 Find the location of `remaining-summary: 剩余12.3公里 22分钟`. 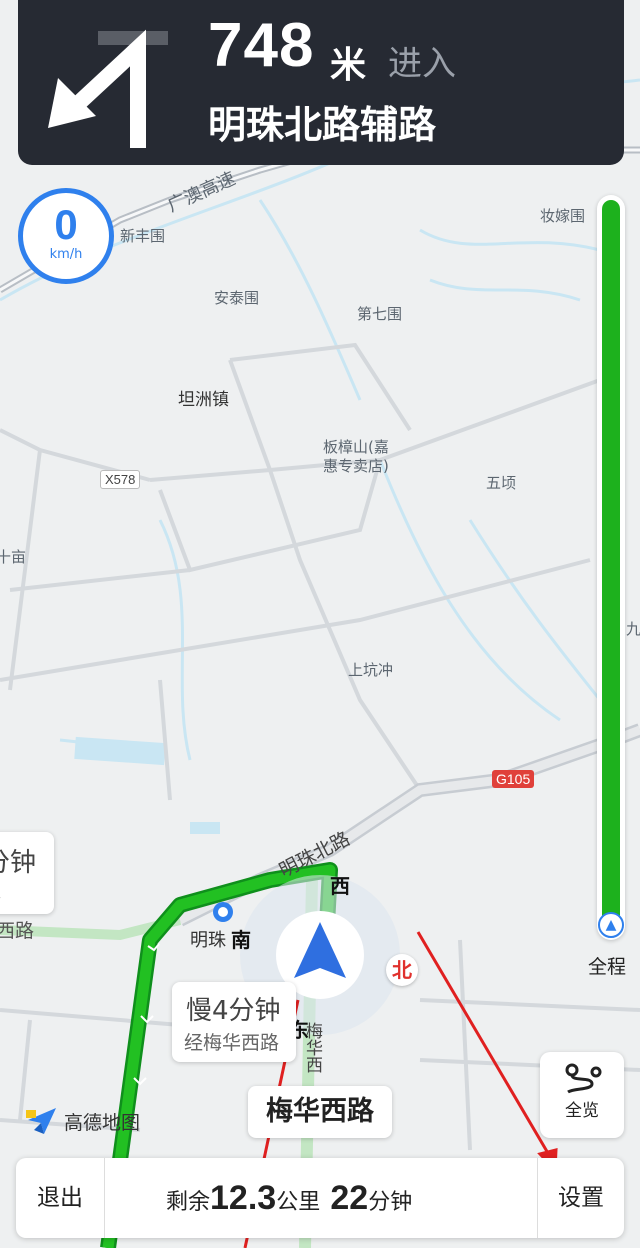

remaining-summary: 剩余12.3公里 22分钟 is located at coordinates (289, 1198).